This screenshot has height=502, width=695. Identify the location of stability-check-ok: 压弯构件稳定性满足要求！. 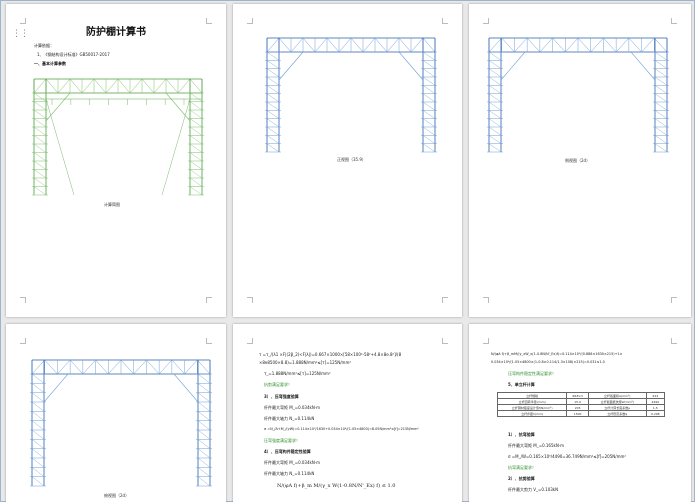
(532, 373).